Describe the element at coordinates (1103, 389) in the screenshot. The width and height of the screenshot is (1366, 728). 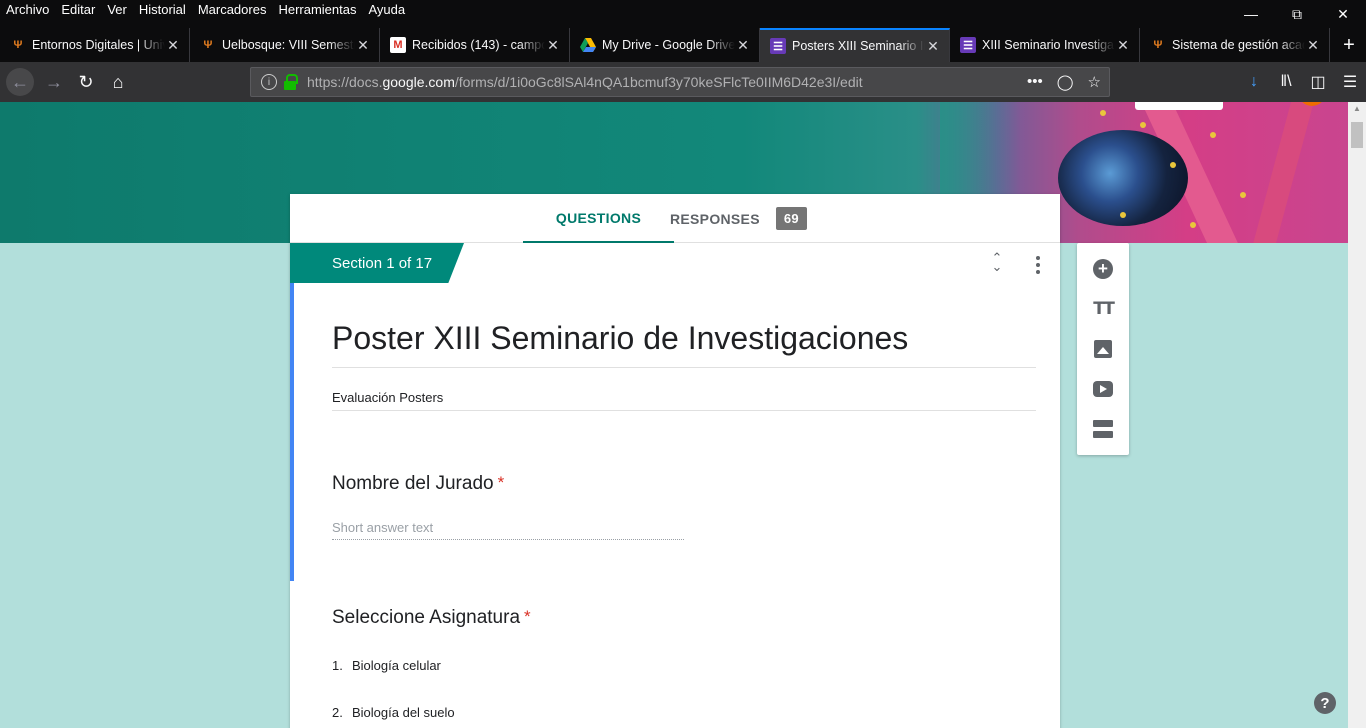
I see `add-video-icon` at that location.